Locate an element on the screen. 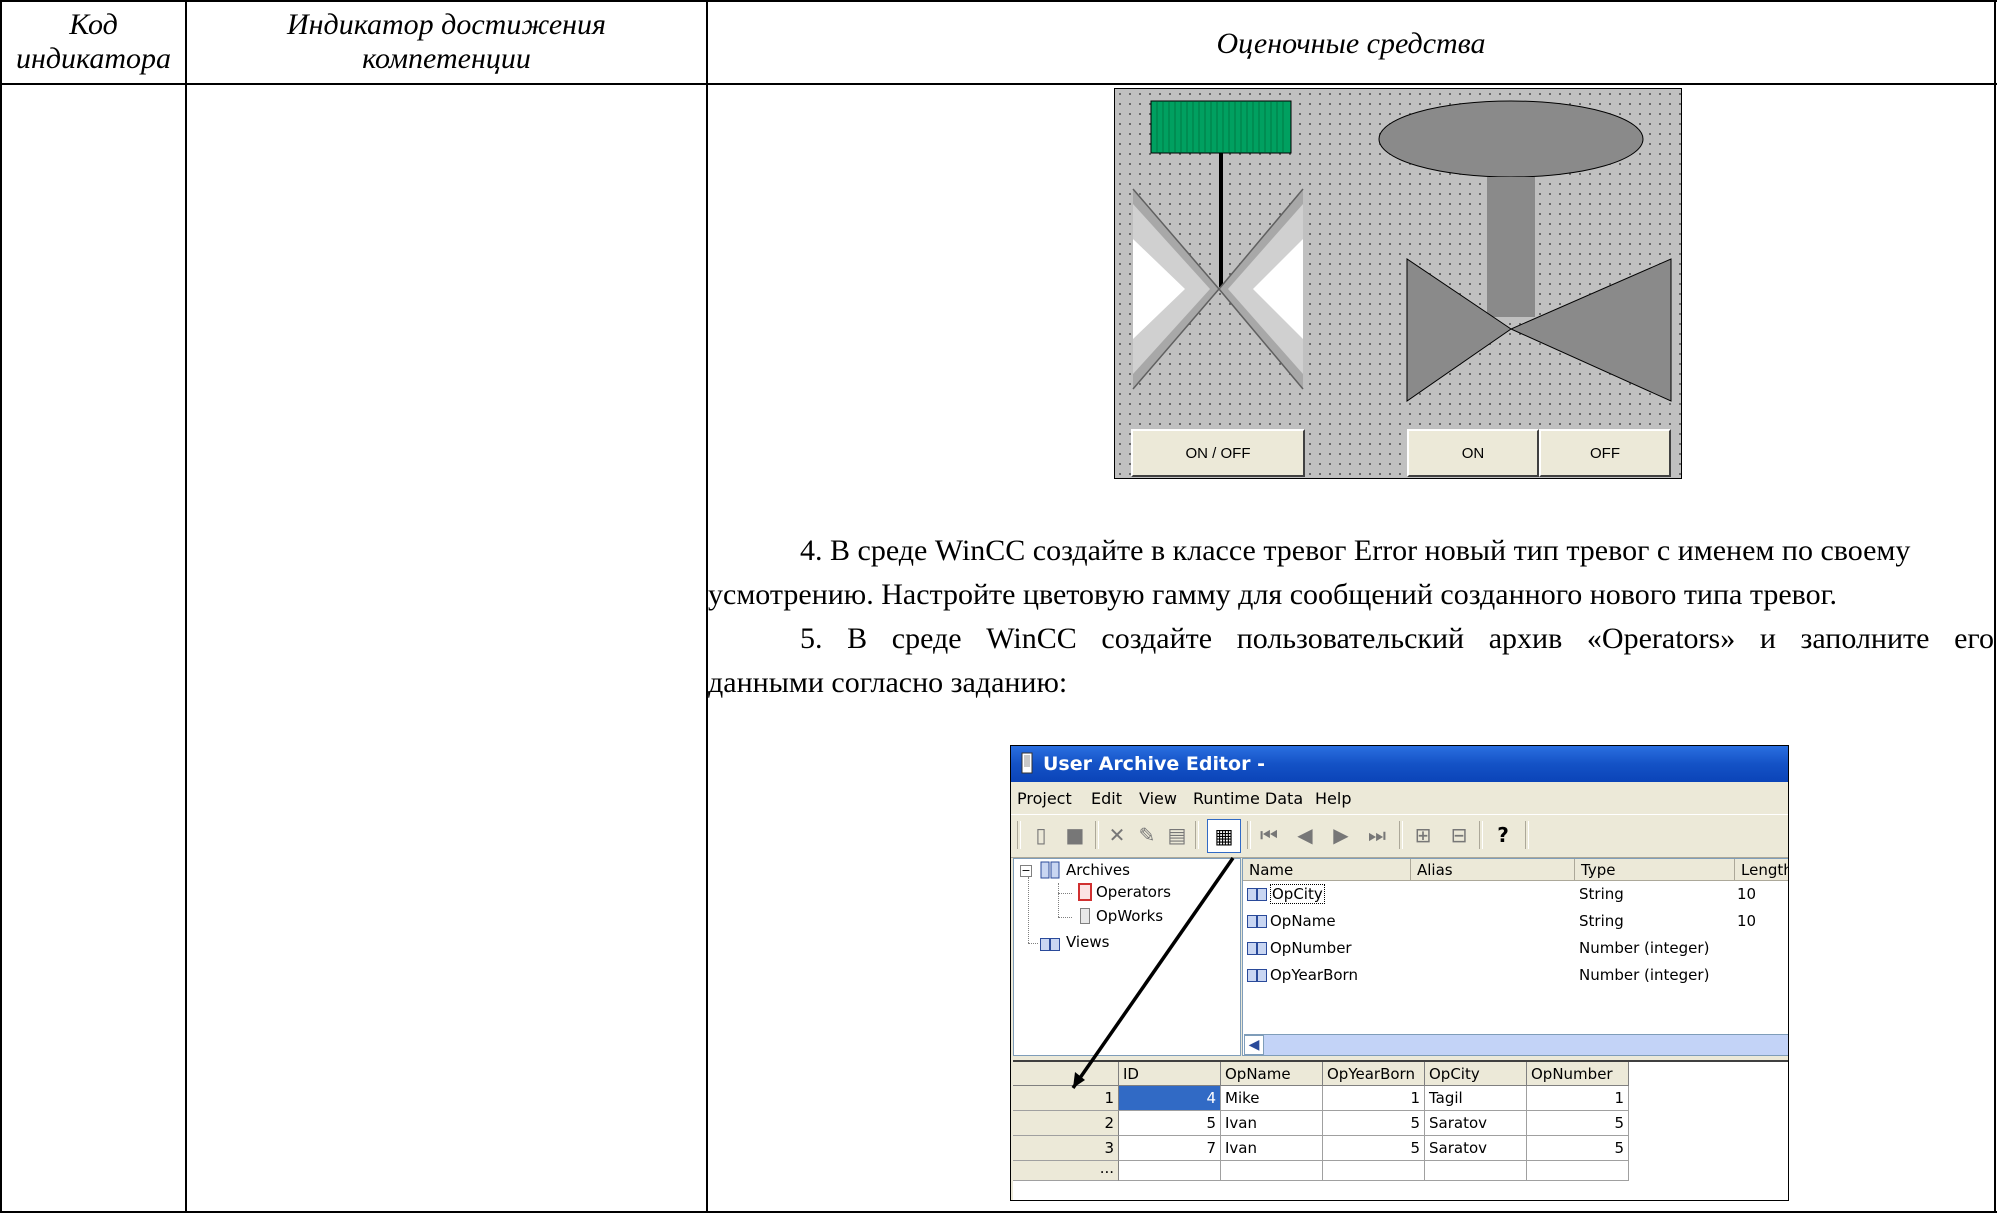 The width and height of the screenshot is (1997, 1214). field-name: OpYearBorn is located at coordinates (1314, 975).